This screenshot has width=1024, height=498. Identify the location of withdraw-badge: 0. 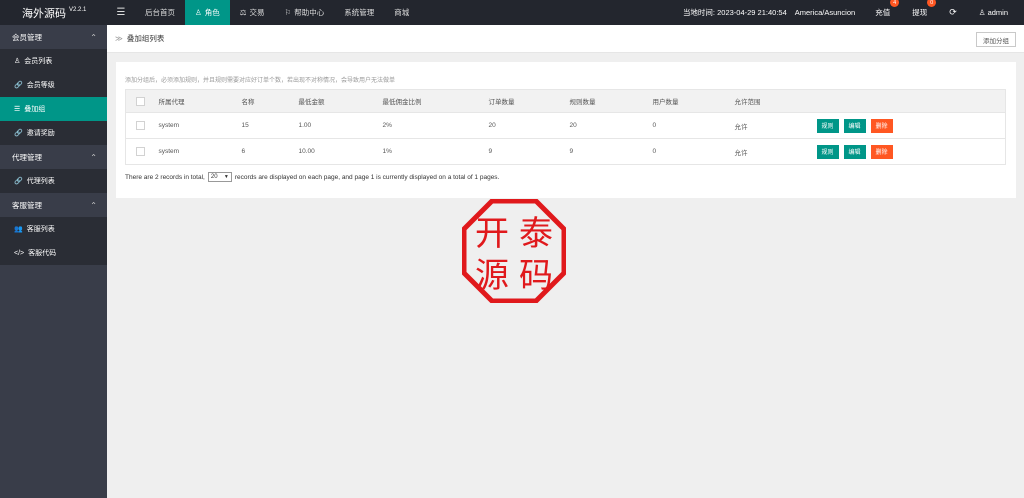
(932, 3).